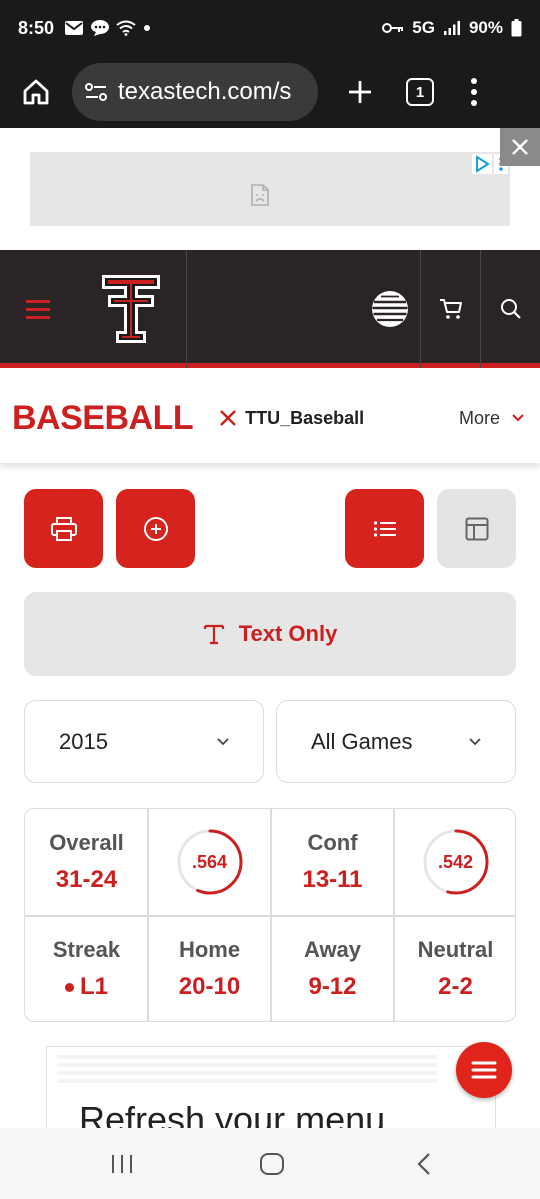 The width and height of the screenshot is (540, 1199). Describe the element at coordinates (100, 28) in the screenshot. I see `chat-icon` at that location.